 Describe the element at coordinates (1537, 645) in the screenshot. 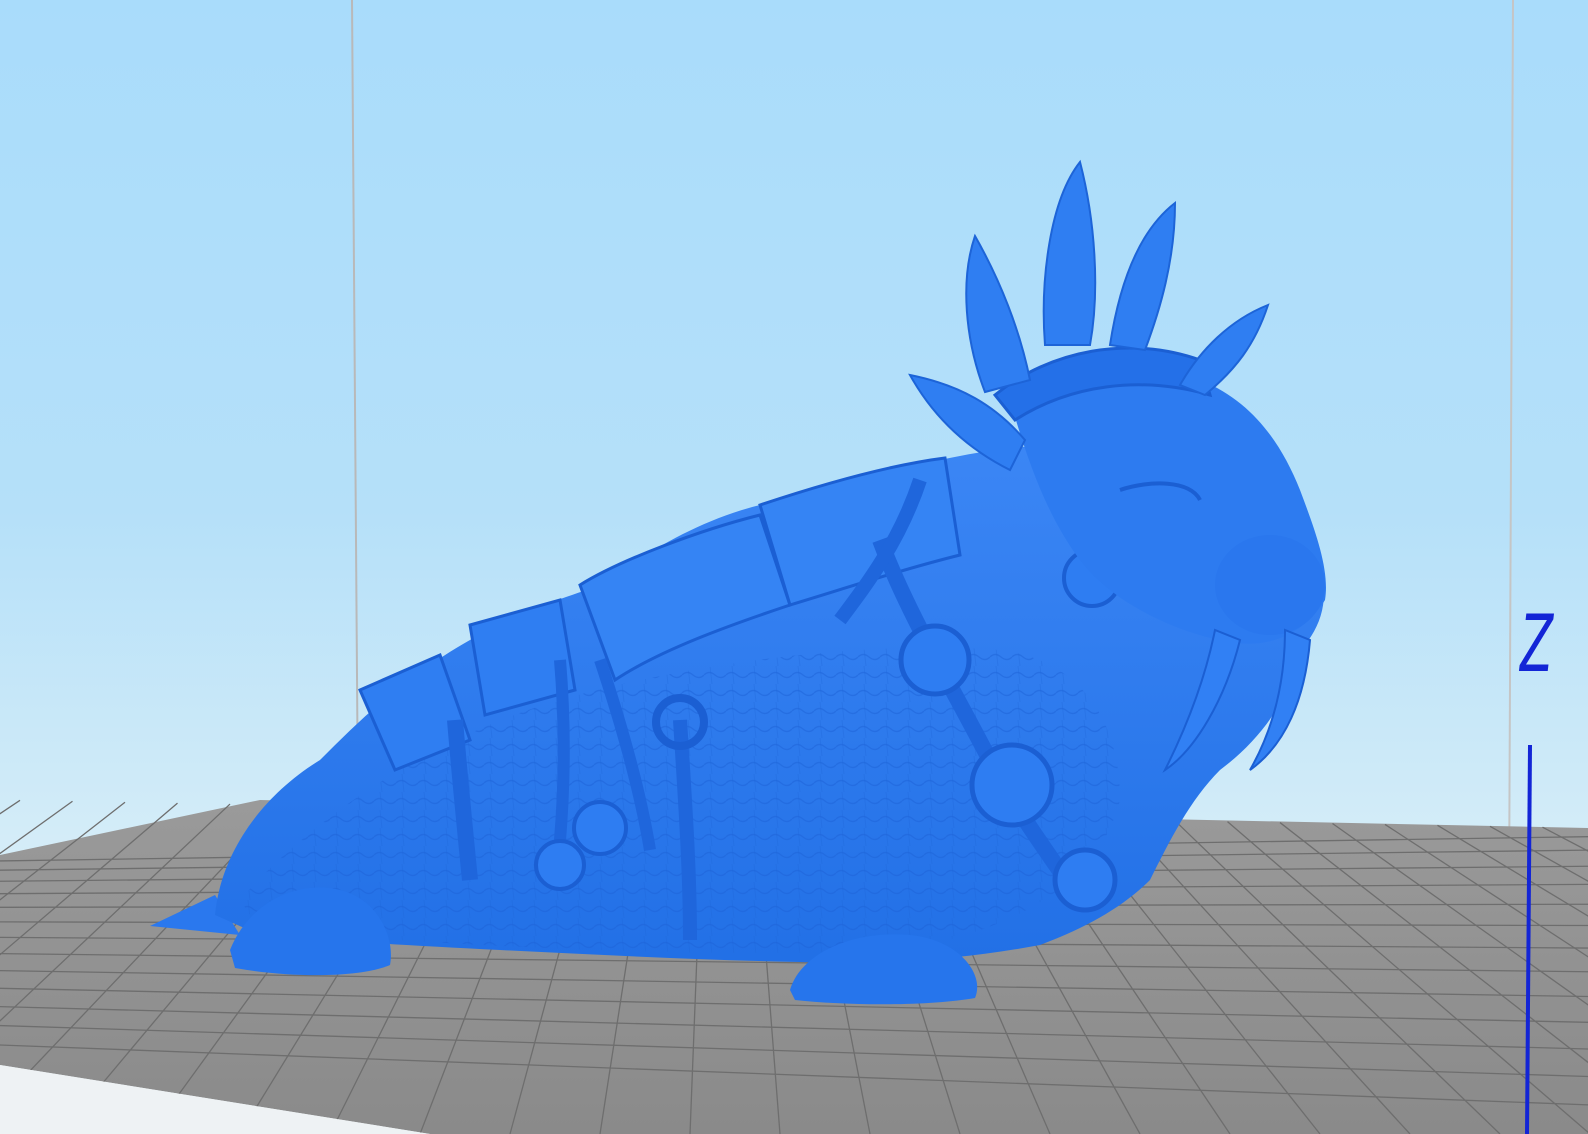

I see `z-axis-label: Z` at that location.